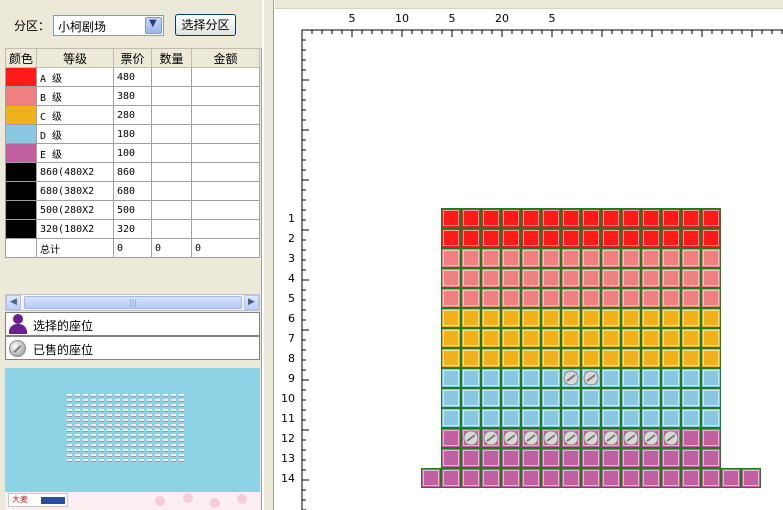  I want to click on scrollbar-thumb: |||, so click(133, 302).